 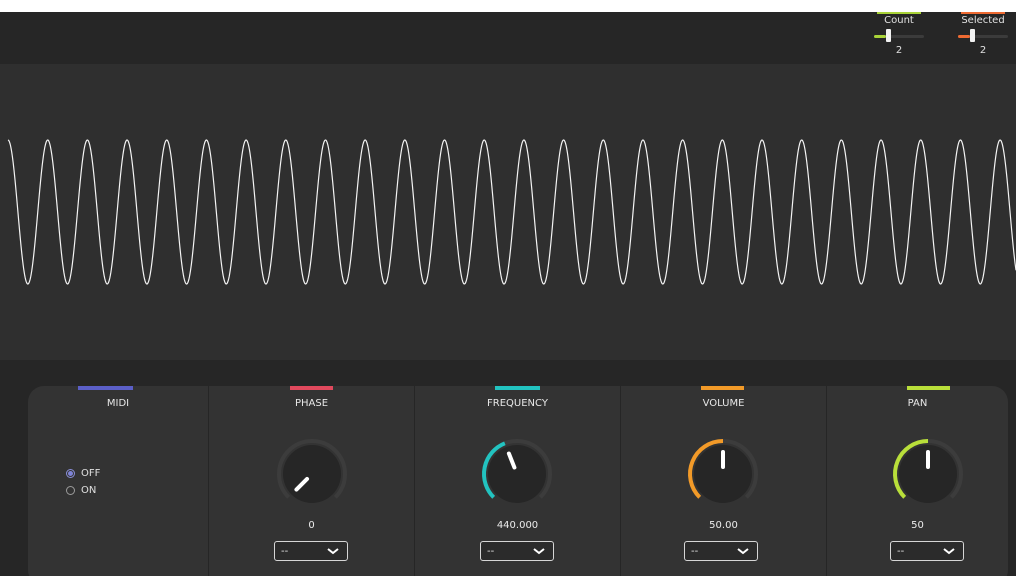 I want to click on volume-section: VOLUME 50.00 --, so click(x=723, y=481).